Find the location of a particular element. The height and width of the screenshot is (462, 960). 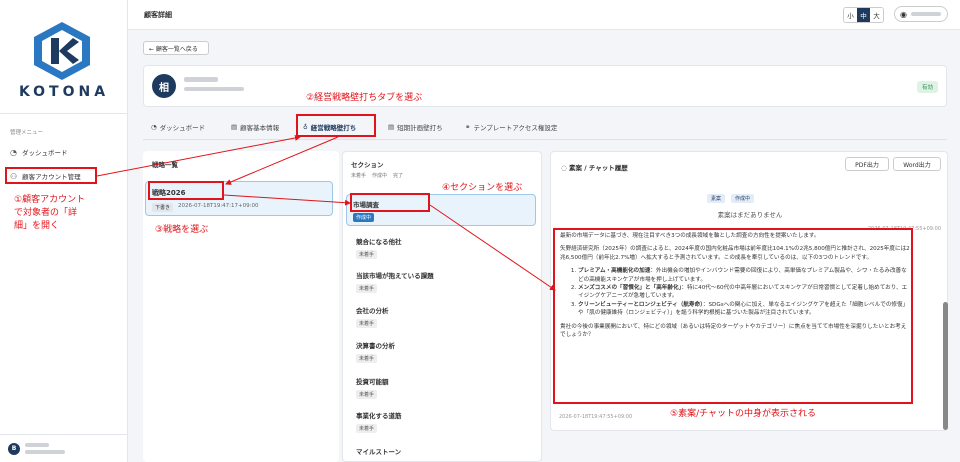

annotation-step-5: ⑤素案/チャットの中身が表示される is located at coordinates (743, 414).